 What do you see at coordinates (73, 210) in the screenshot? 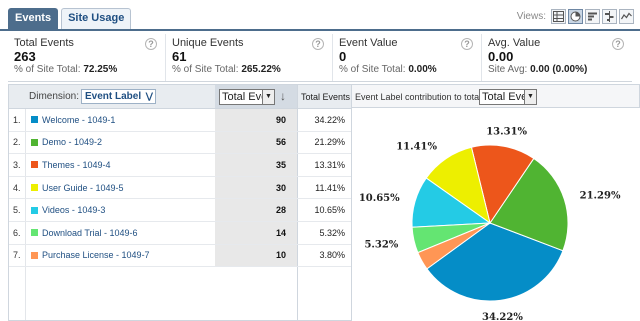
I see `row-label-link: Videos - 1049-3` at bounding box center [73, 210].